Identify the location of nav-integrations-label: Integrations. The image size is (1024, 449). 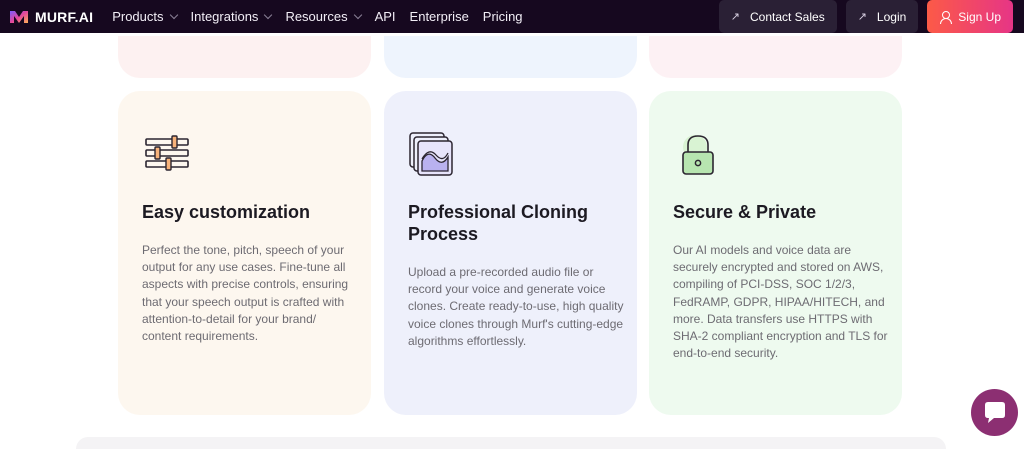
(224, 16).